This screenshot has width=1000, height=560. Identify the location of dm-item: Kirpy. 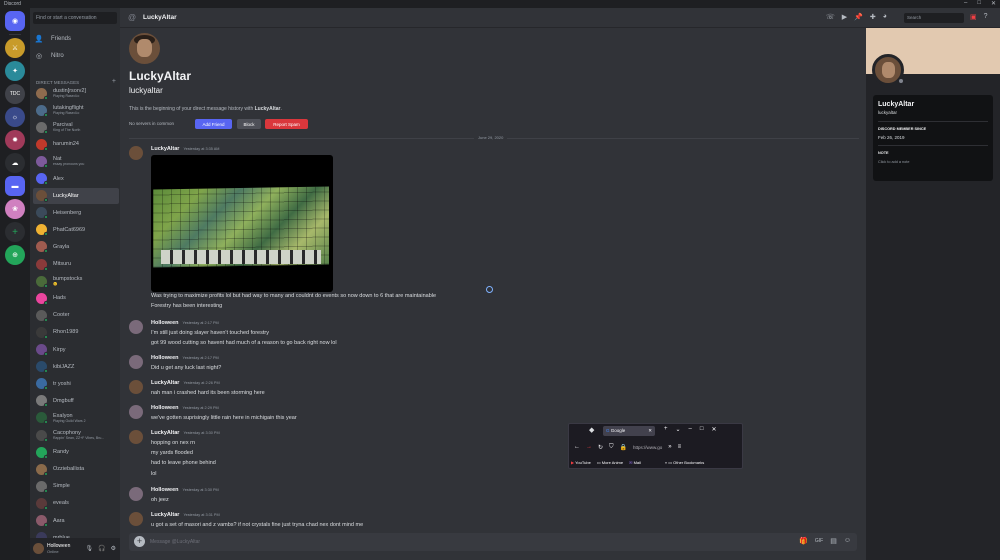
(76, 350).